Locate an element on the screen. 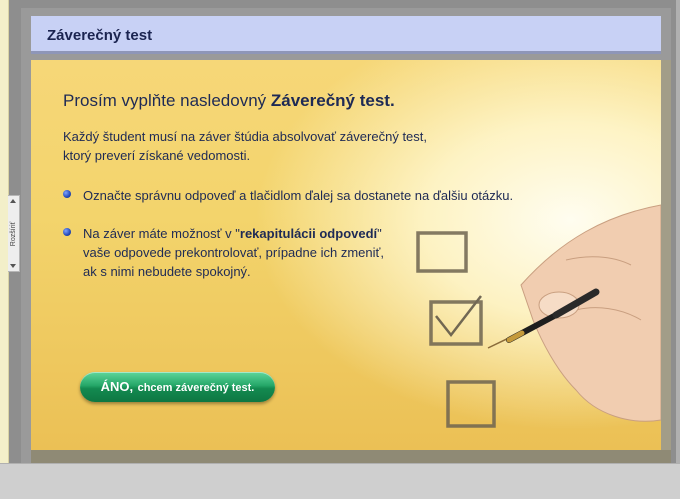 The width and height of the screenshot is (680, 499). start-test-rest: chcem záverečný test. is located at coordinates (196, 388).